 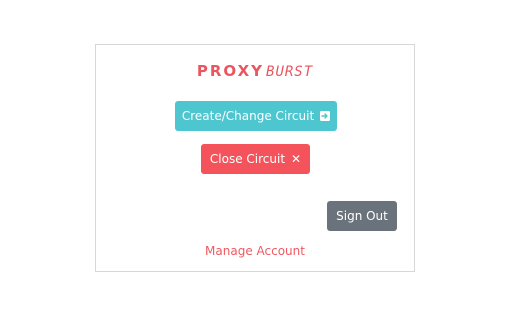 What do you see at coordinates (230, 71) in the screenshot?
I see `logo-proxy-text: PROXY` at bounding box center [230, 71].